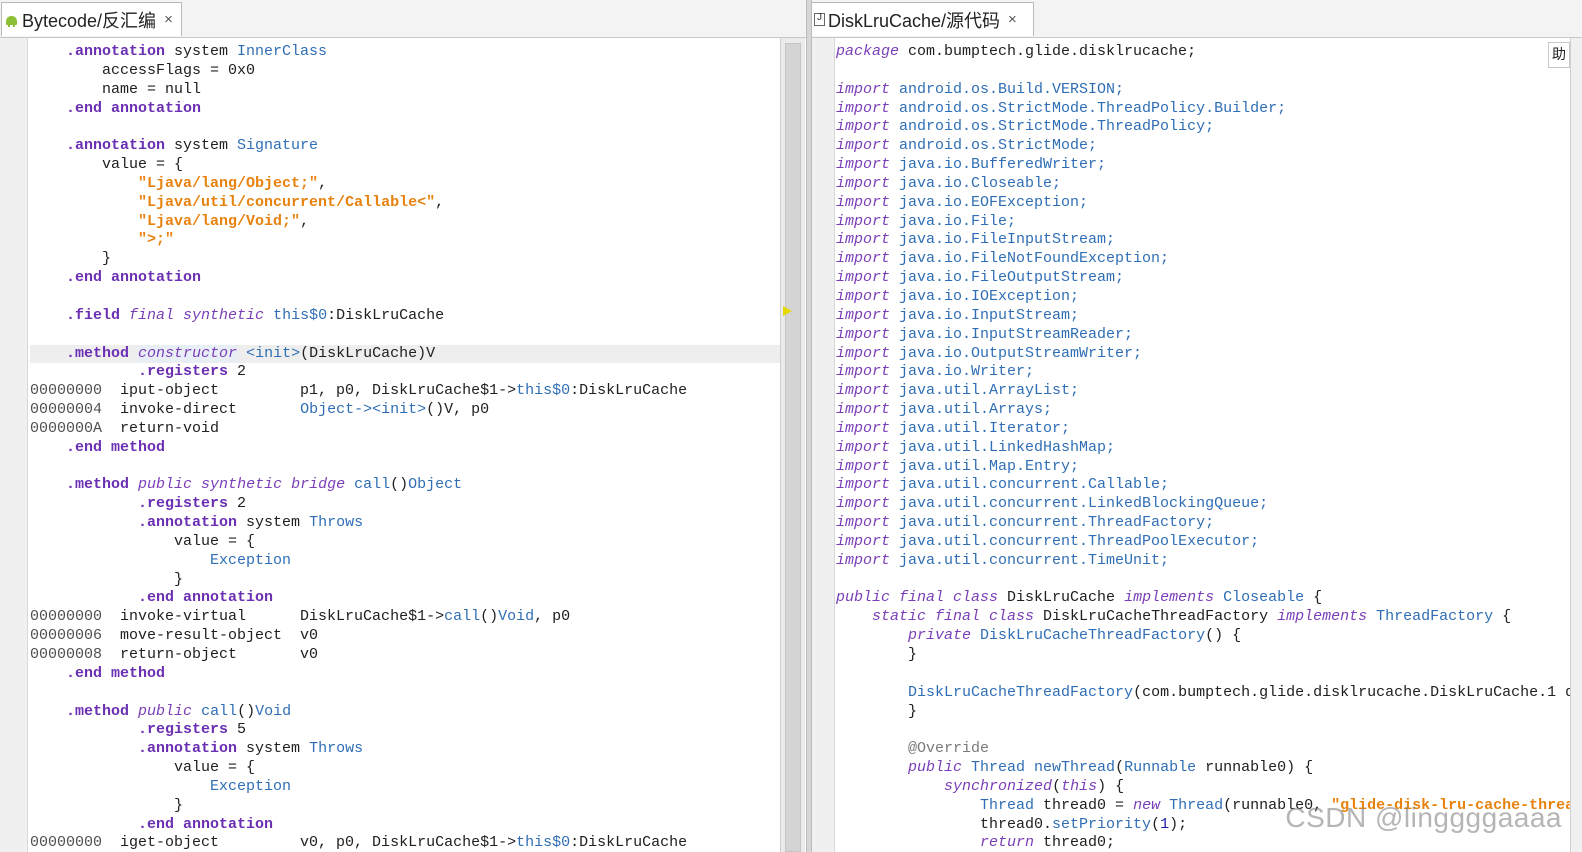  Describe the element at coordinates (405, 712) in the screenshot. I see `code-line: .method public call()Void` at that location.